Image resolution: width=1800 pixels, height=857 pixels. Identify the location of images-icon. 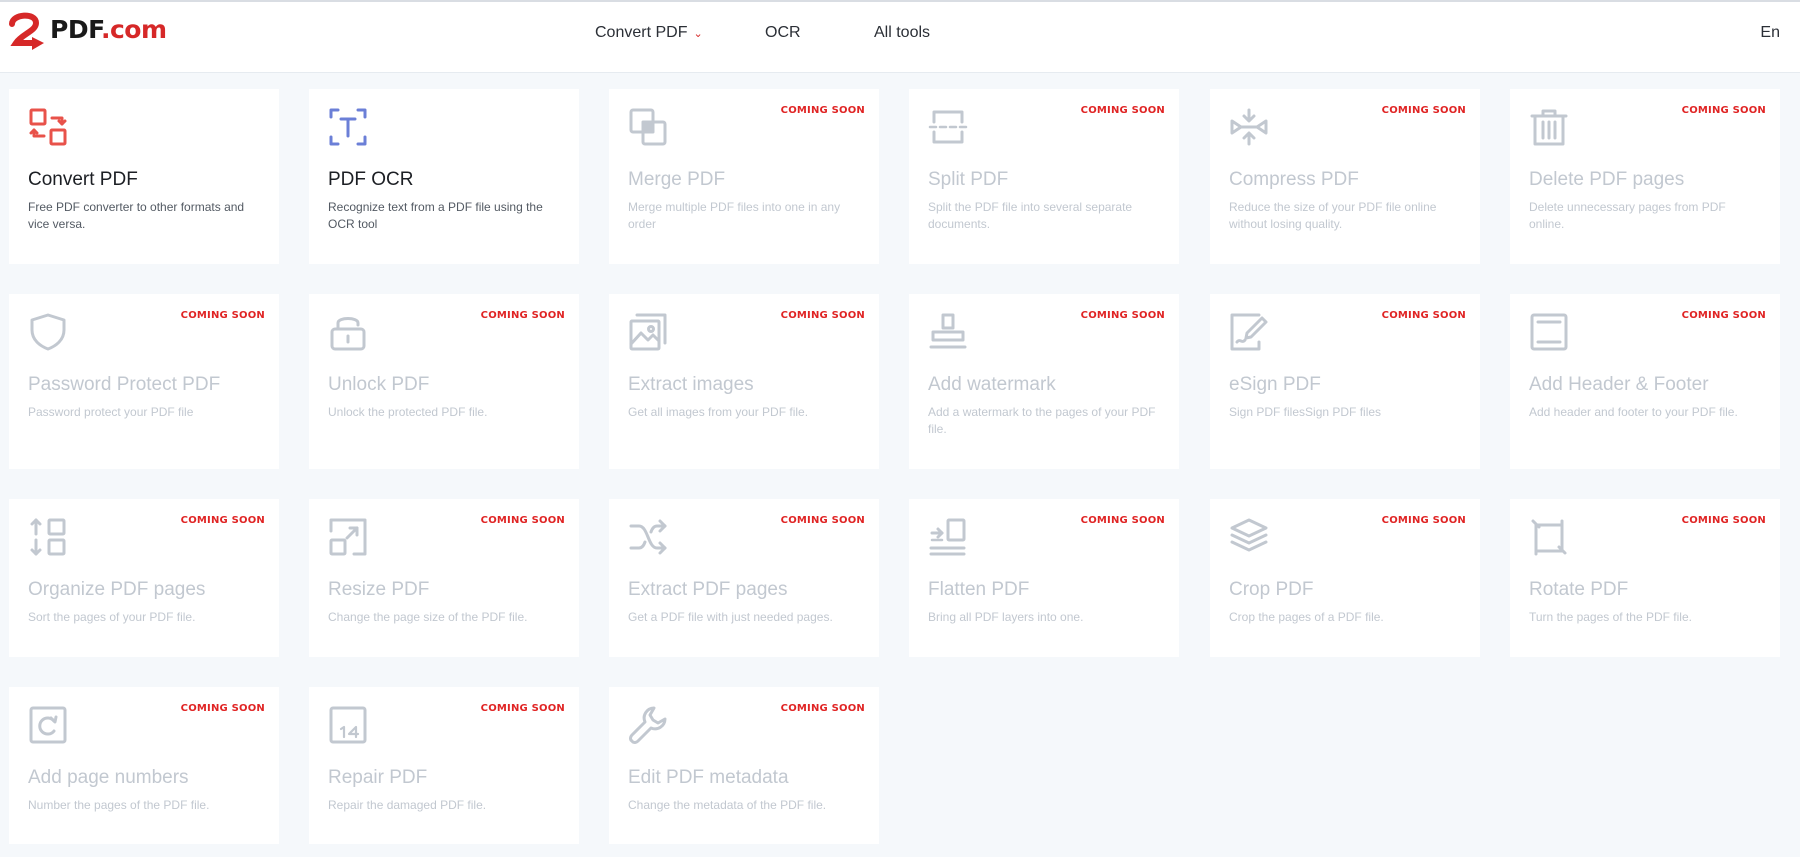
(648, 332).